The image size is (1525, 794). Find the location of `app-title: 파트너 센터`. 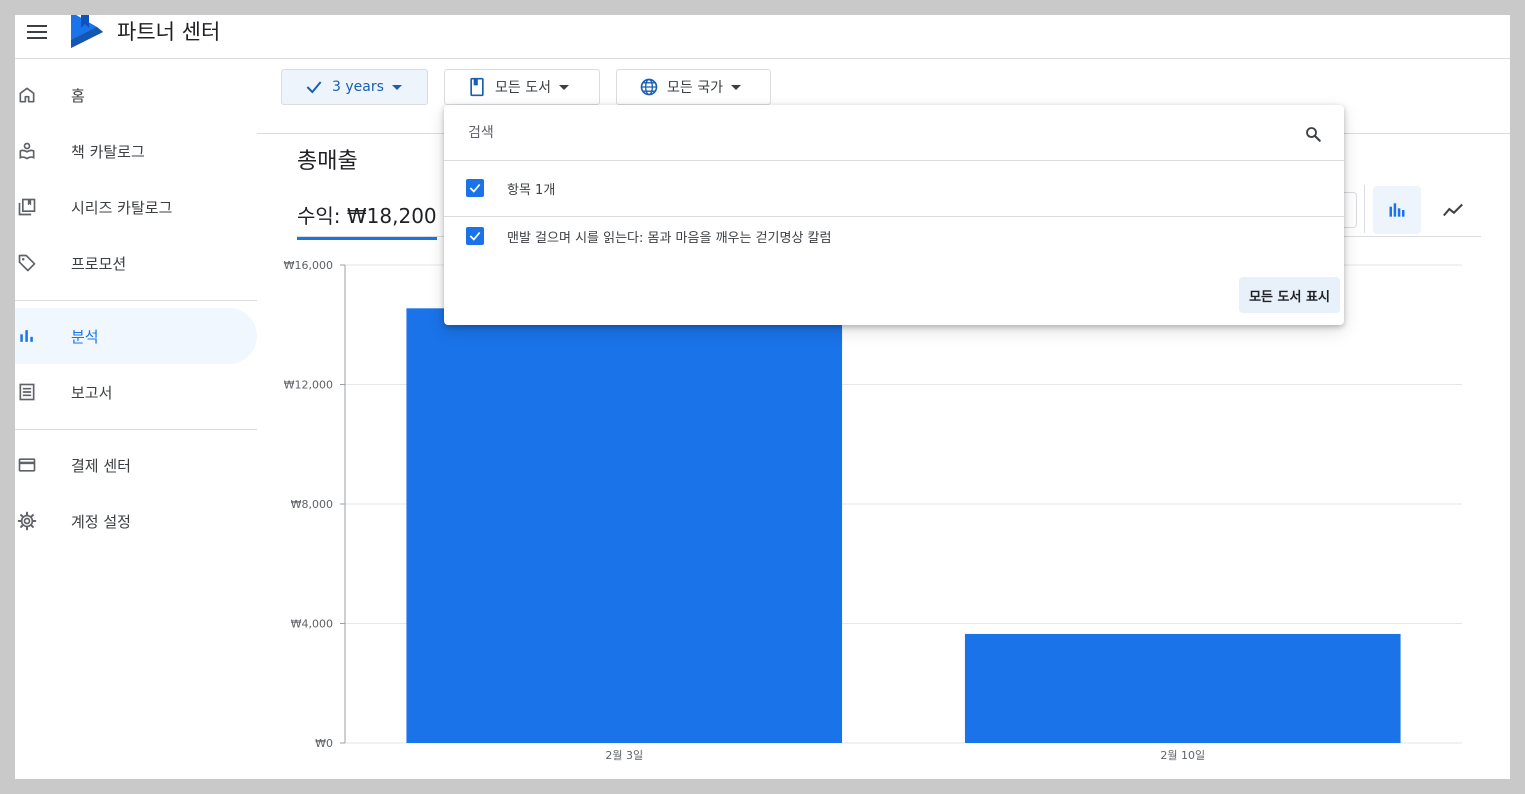

app-title: 파트너 센터 is located at coordinates (169, 32).